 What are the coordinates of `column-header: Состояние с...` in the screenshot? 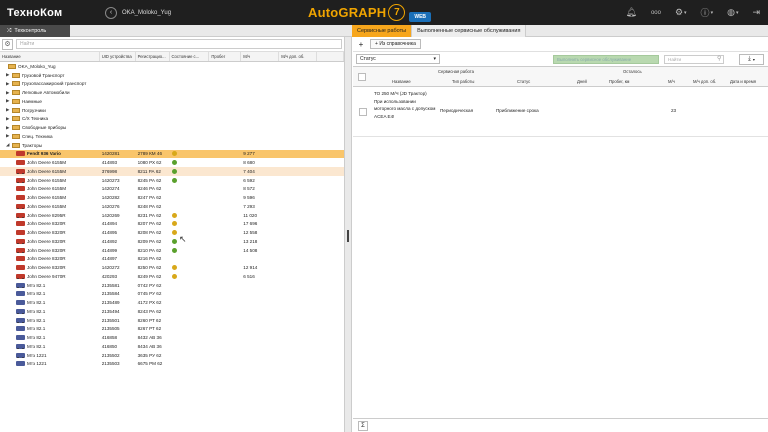 It's located at (190, 56).